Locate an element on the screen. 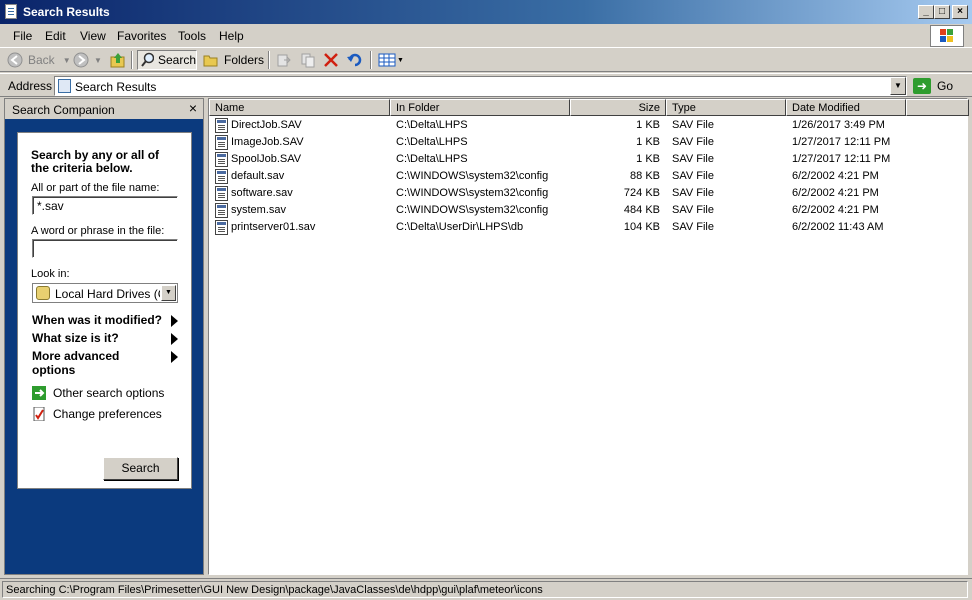 The height and width of the screenshot is (600, 972). back-button: Back ▼ is located at coordinates (38, 60).